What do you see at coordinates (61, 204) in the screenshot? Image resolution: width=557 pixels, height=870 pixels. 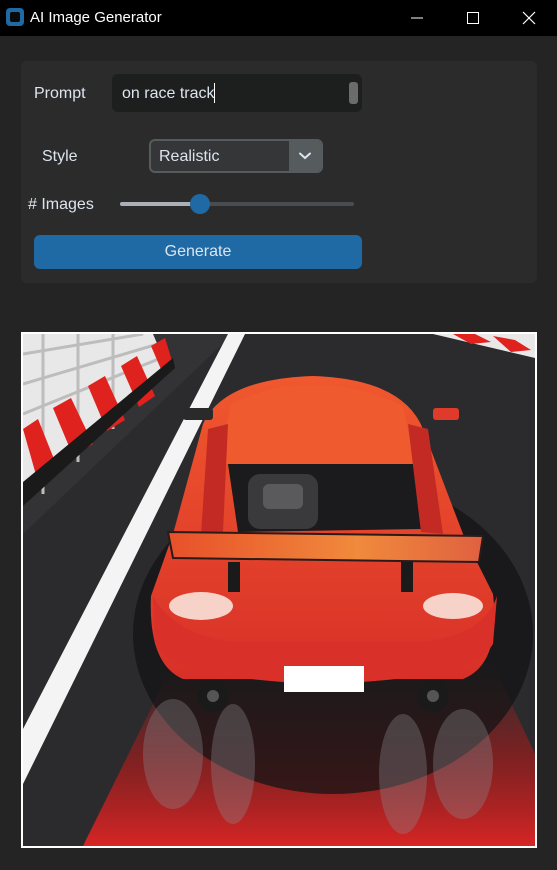 I see `images-label: # Images` at bounding box center [61, 204].